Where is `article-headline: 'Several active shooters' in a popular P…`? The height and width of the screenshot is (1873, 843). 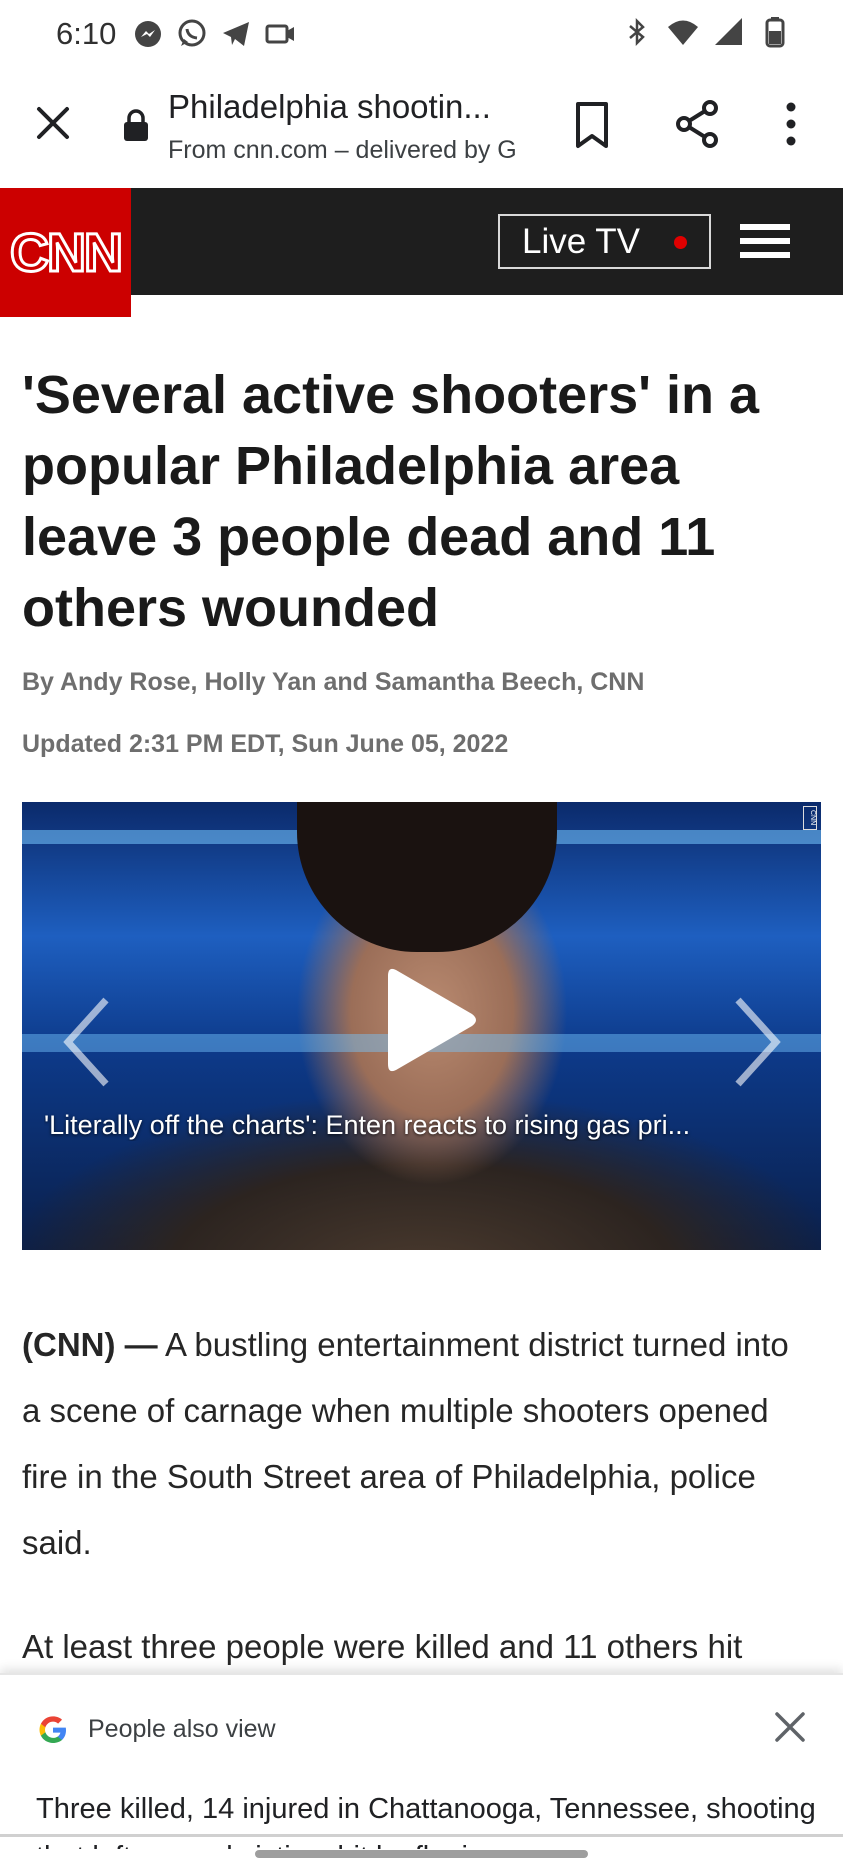 article-headline: 'Several active shooters' in a popular P… is located at coordinates (391, 501).